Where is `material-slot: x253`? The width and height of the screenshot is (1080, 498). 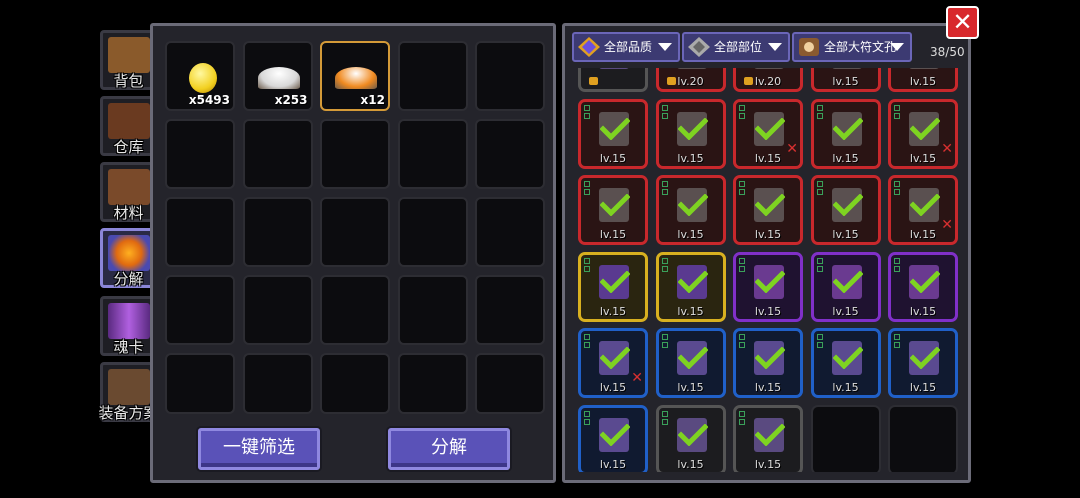 material-slot: x253 is located at coordinates (277, 76).